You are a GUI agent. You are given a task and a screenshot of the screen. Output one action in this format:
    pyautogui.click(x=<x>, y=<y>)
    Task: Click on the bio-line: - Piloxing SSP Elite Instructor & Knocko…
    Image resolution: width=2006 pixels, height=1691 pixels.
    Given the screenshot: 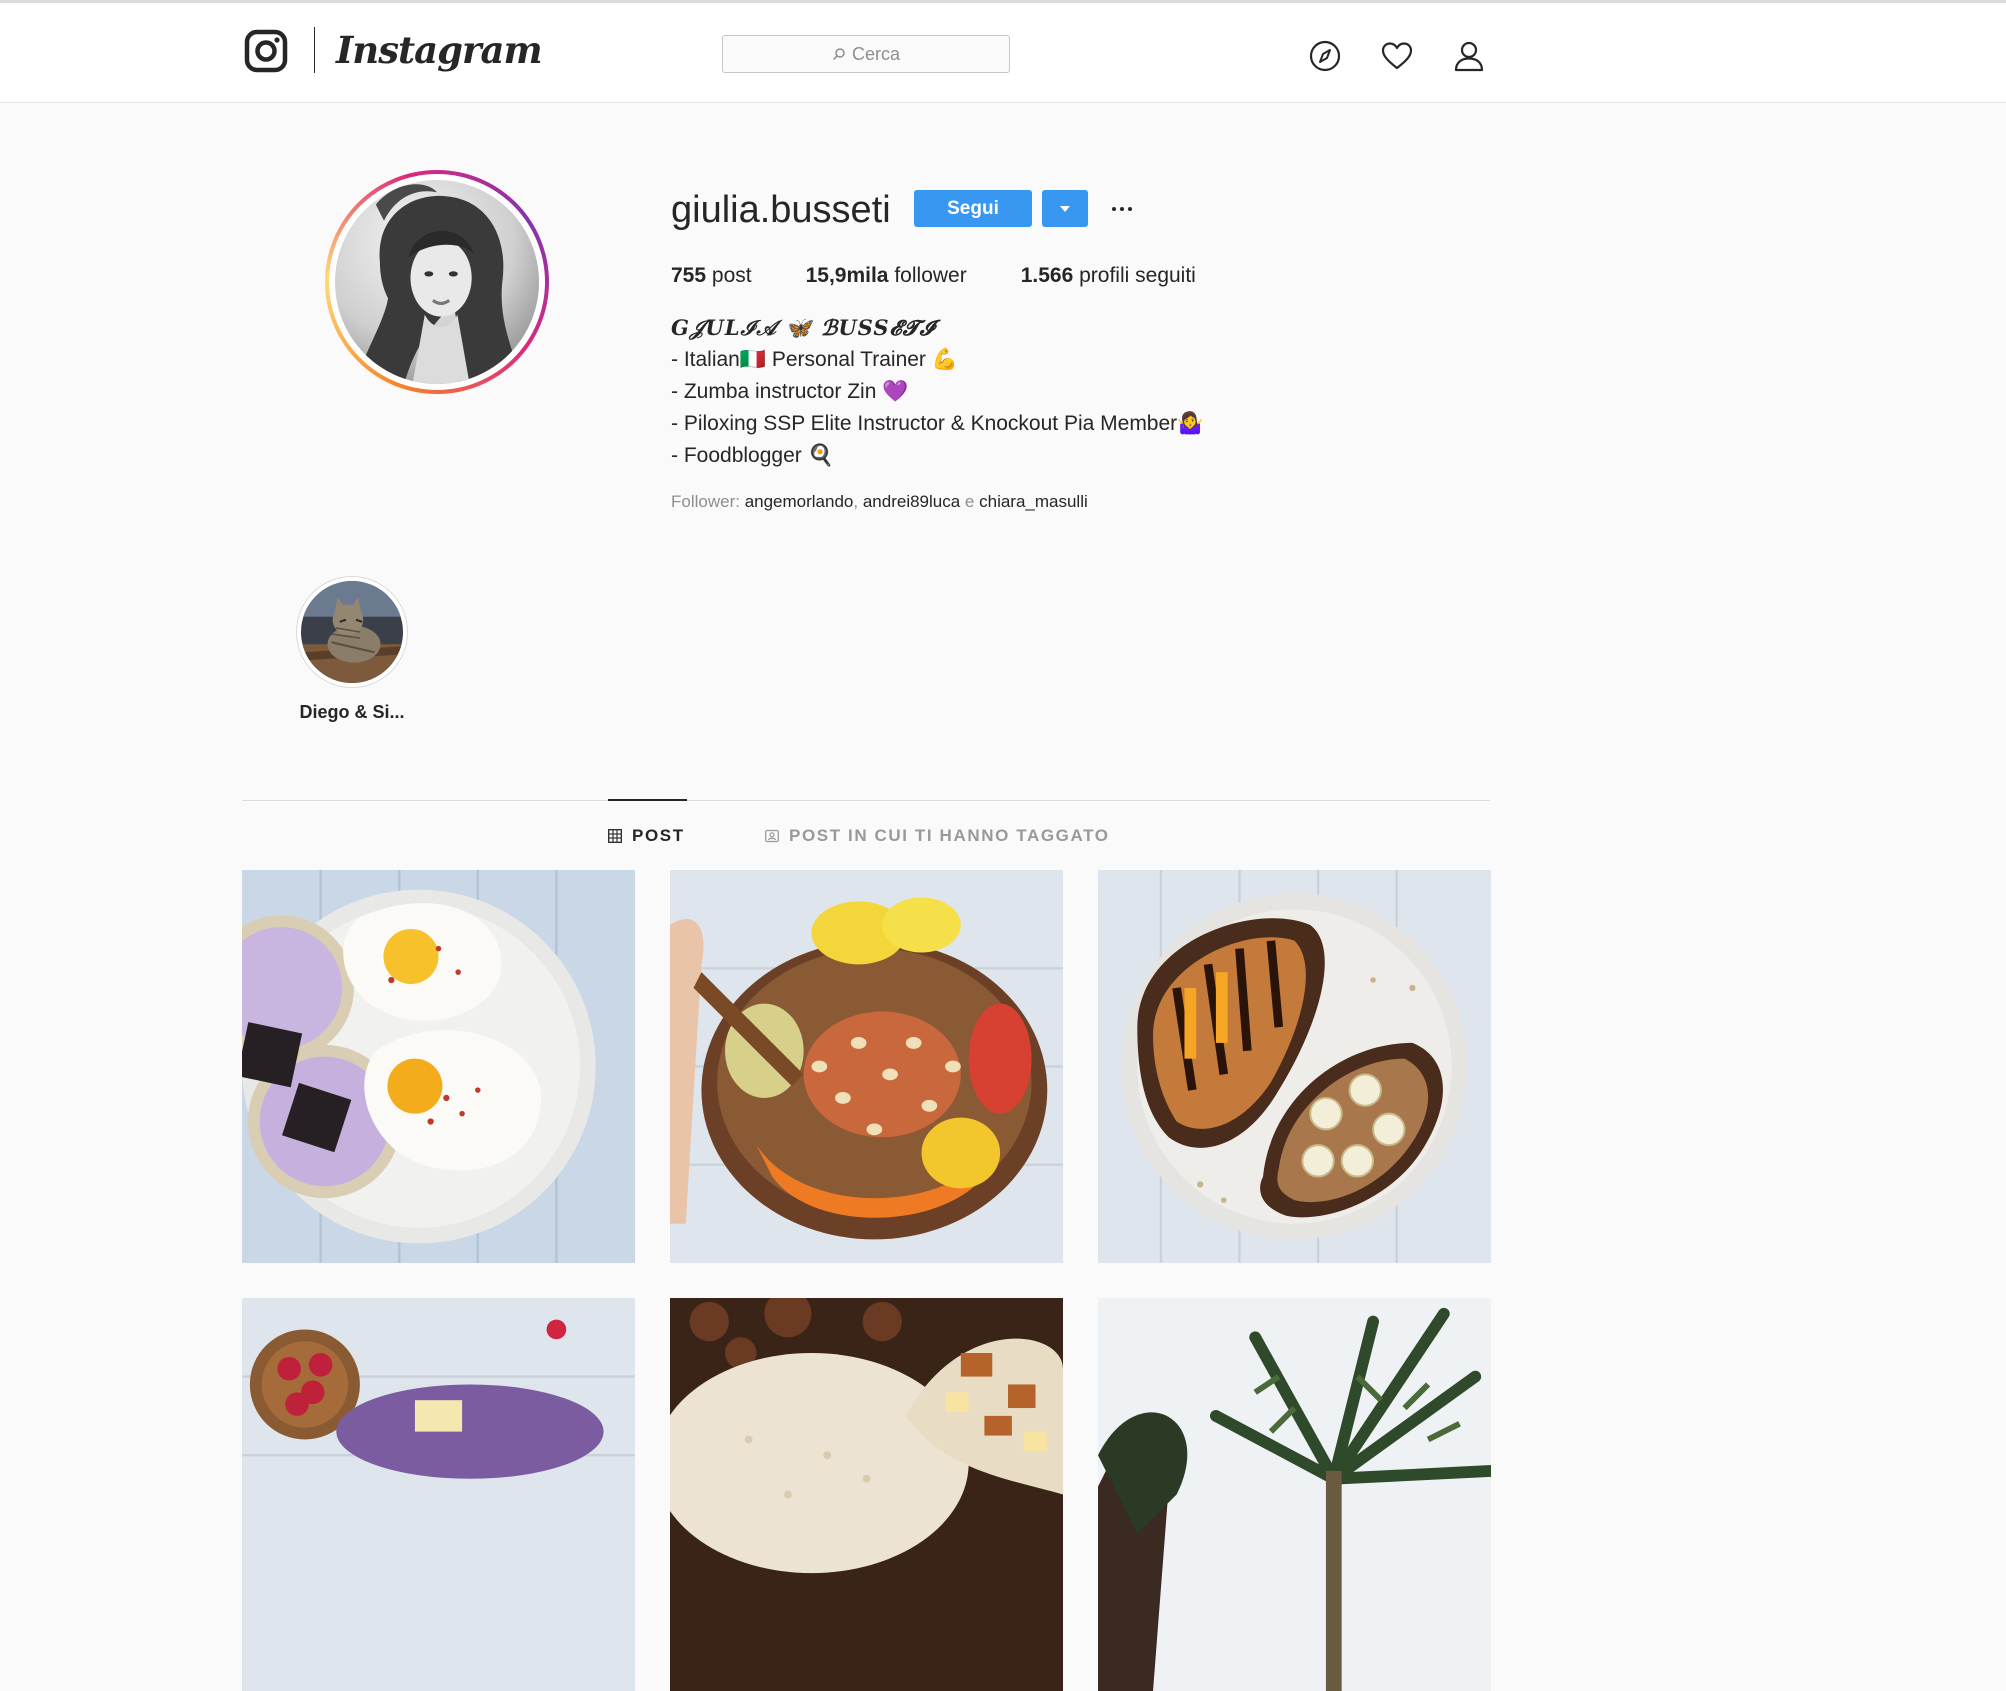 What is the action you would take?
    pyautogui.click(x=937, y=423)
    